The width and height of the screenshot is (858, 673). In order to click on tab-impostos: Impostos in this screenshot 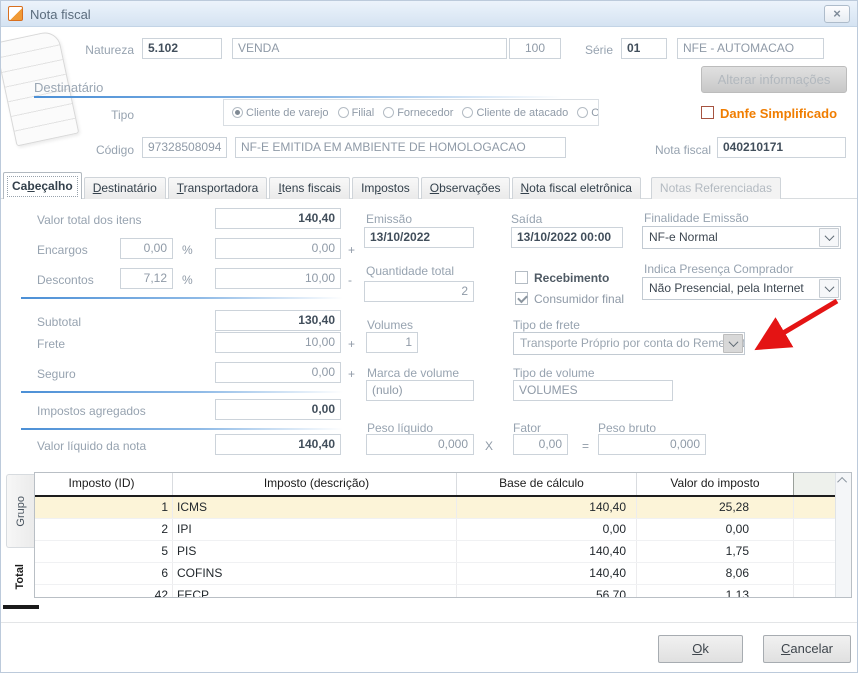, I will do `click(385, 188)`.